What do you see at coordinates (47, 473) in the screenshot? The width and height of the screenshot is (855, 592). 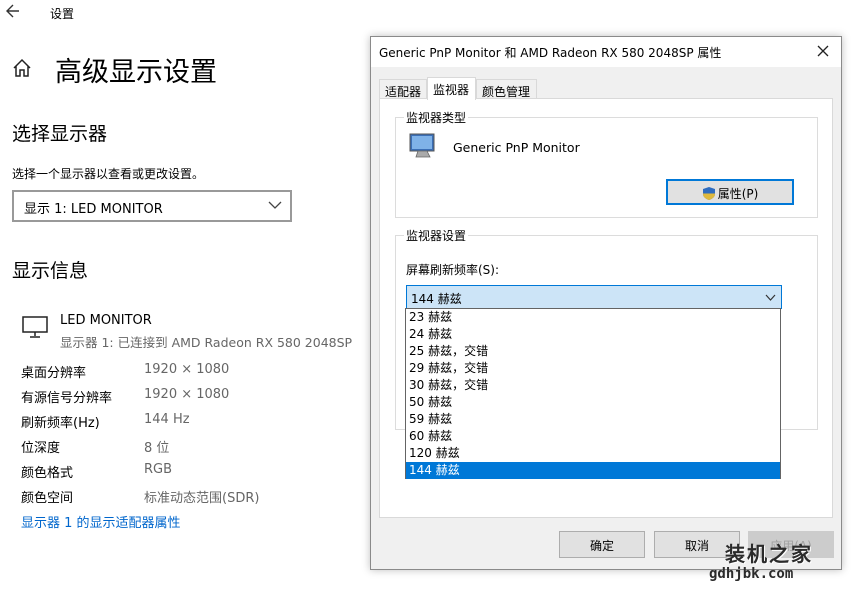 I see `info-label: 颜色格式` at bounding box center [47, 473].